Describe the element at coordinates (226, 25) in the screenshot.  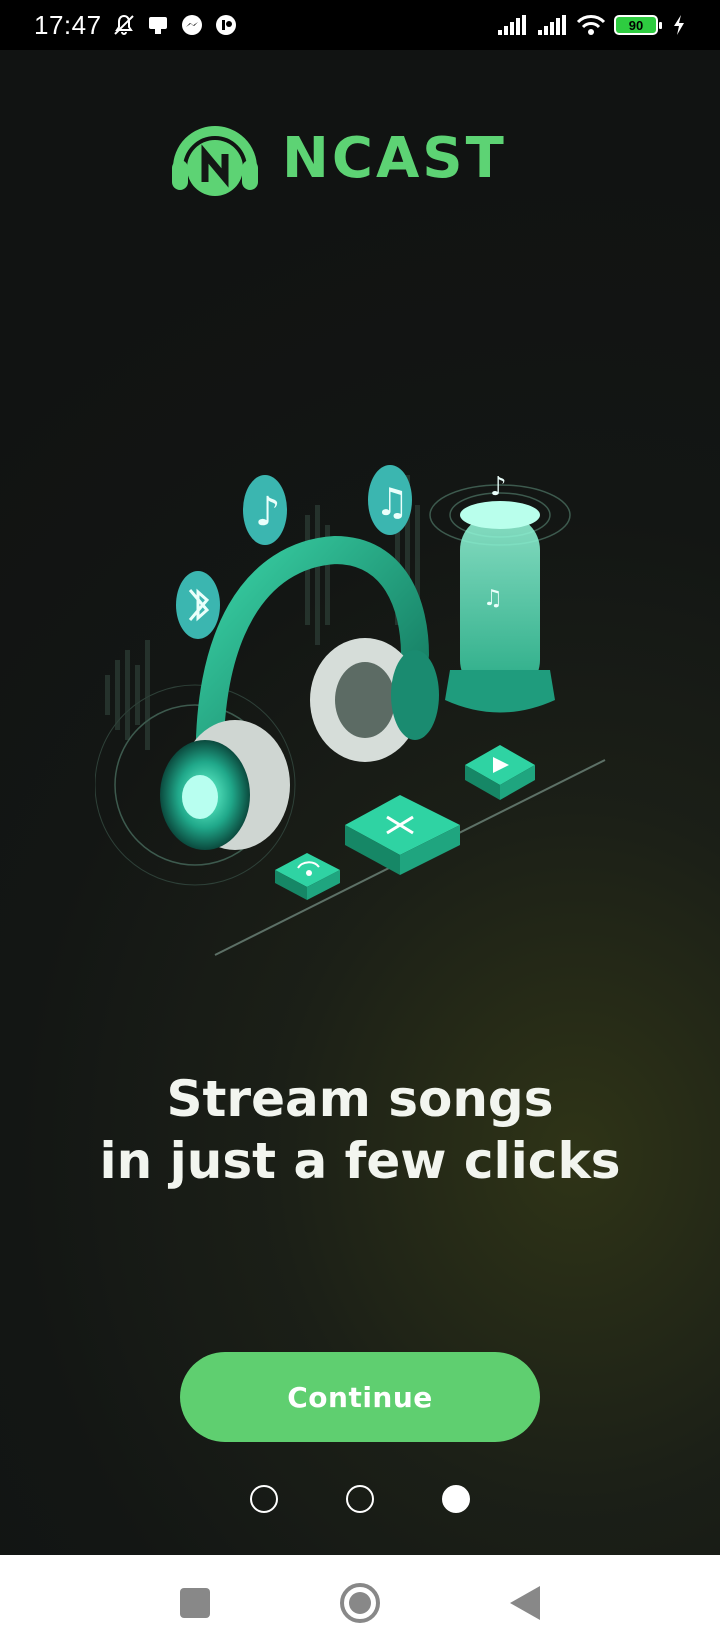
I see `app-icon` at that location.